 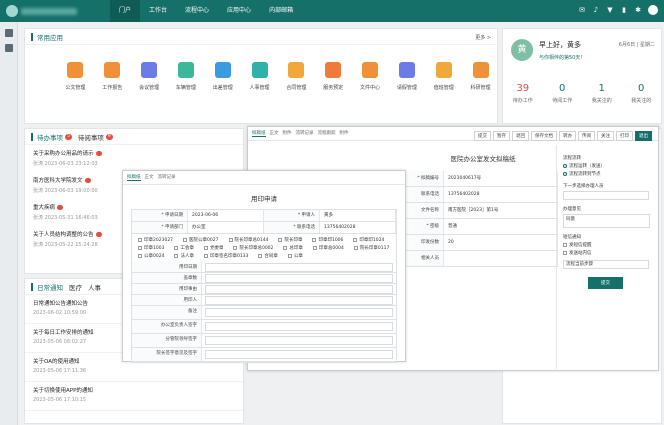 I want to click on notice-item: 关于切换使用APP的通知 2023-05-06 17:10:15, so click(x=134, y=396).